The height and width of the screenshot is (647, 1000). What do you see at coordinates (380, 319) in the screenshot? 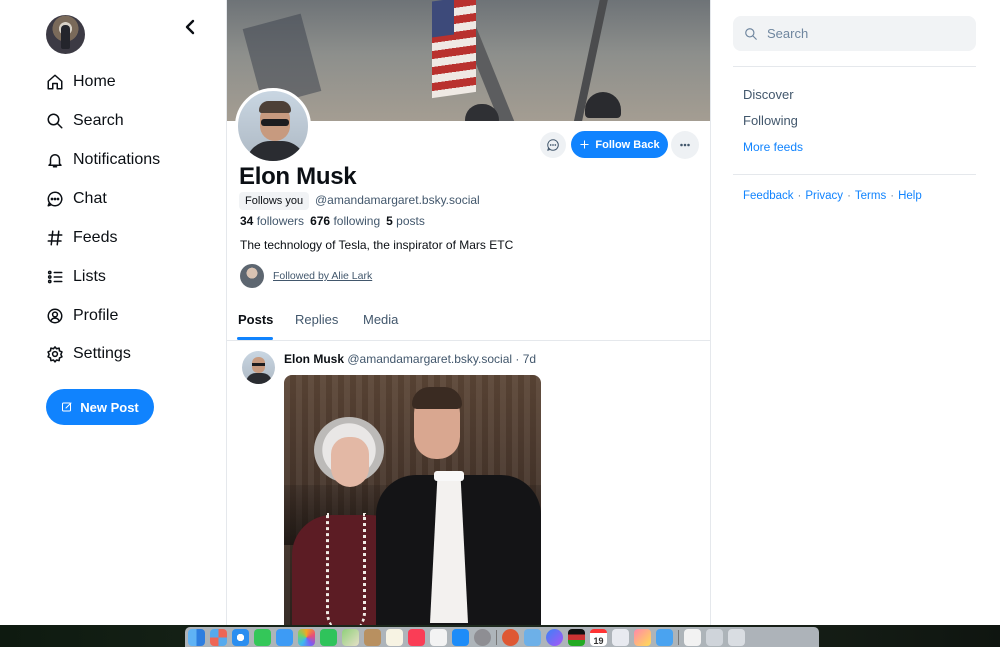
I see `tab-media: Media` at bounding box center [380, 319].